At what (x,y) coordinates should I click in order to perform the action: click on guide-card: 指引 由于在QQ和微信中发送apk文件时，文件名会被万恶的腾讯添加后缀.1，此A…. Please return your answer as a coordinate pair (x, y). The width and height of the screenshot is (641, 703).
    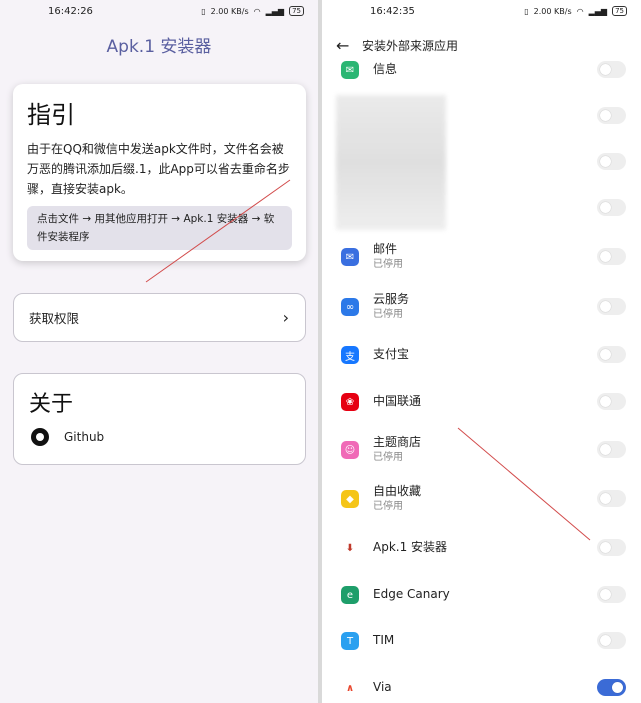
    Looking at the image, I should click on (159, 172).